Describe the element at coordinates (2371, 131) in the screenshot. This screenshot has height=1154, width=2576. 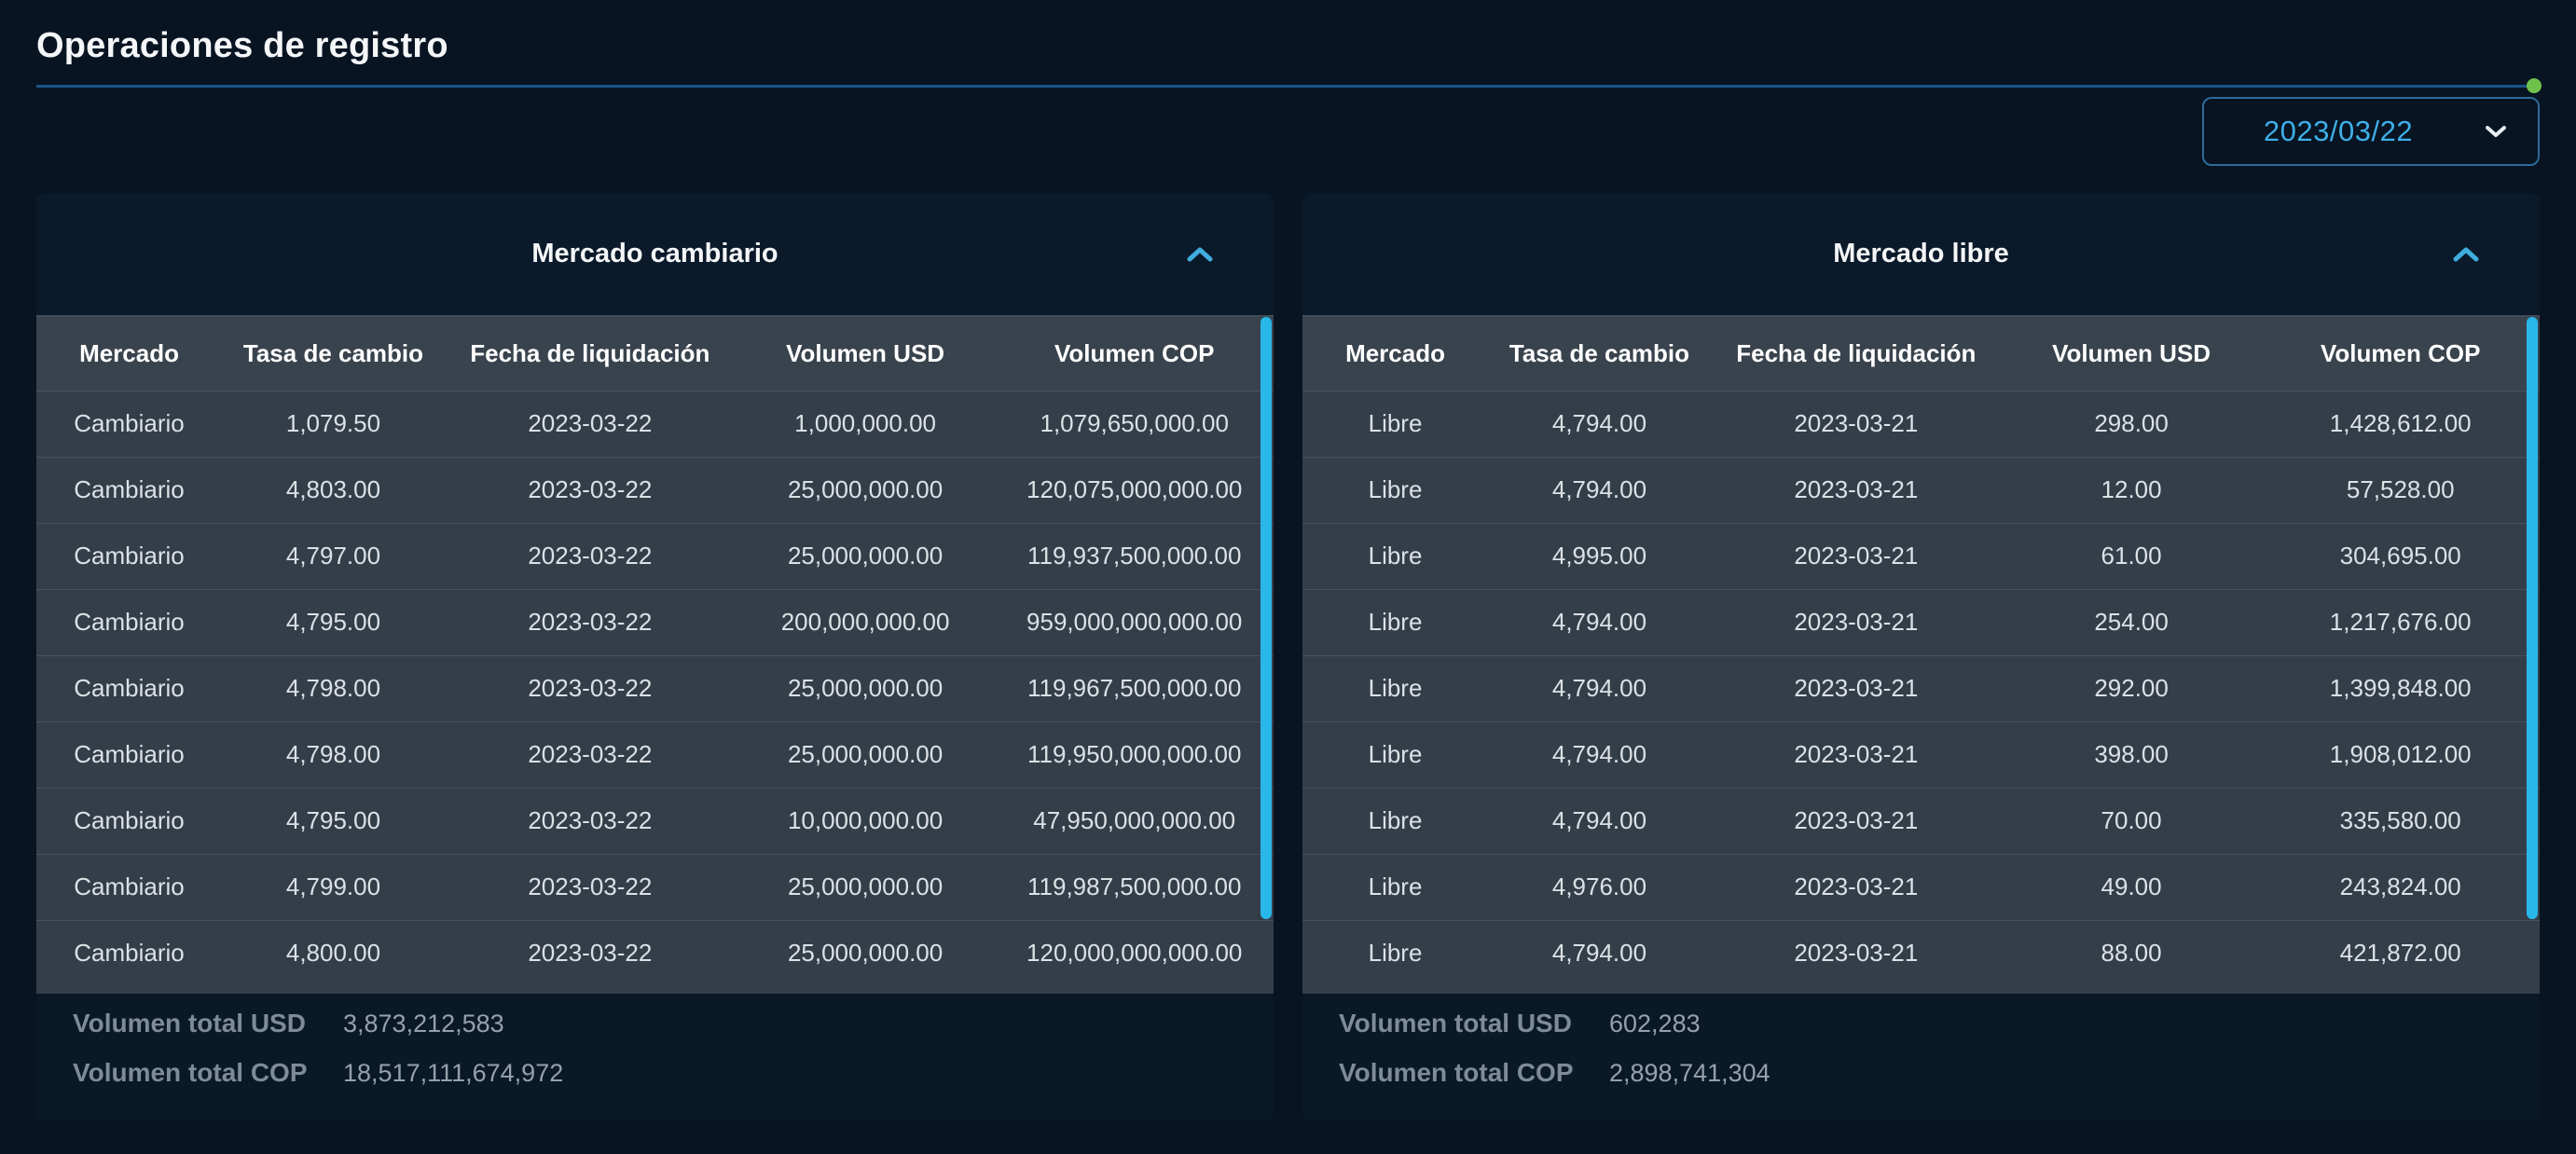
I see `date-select: 2023/03/22` at that location.